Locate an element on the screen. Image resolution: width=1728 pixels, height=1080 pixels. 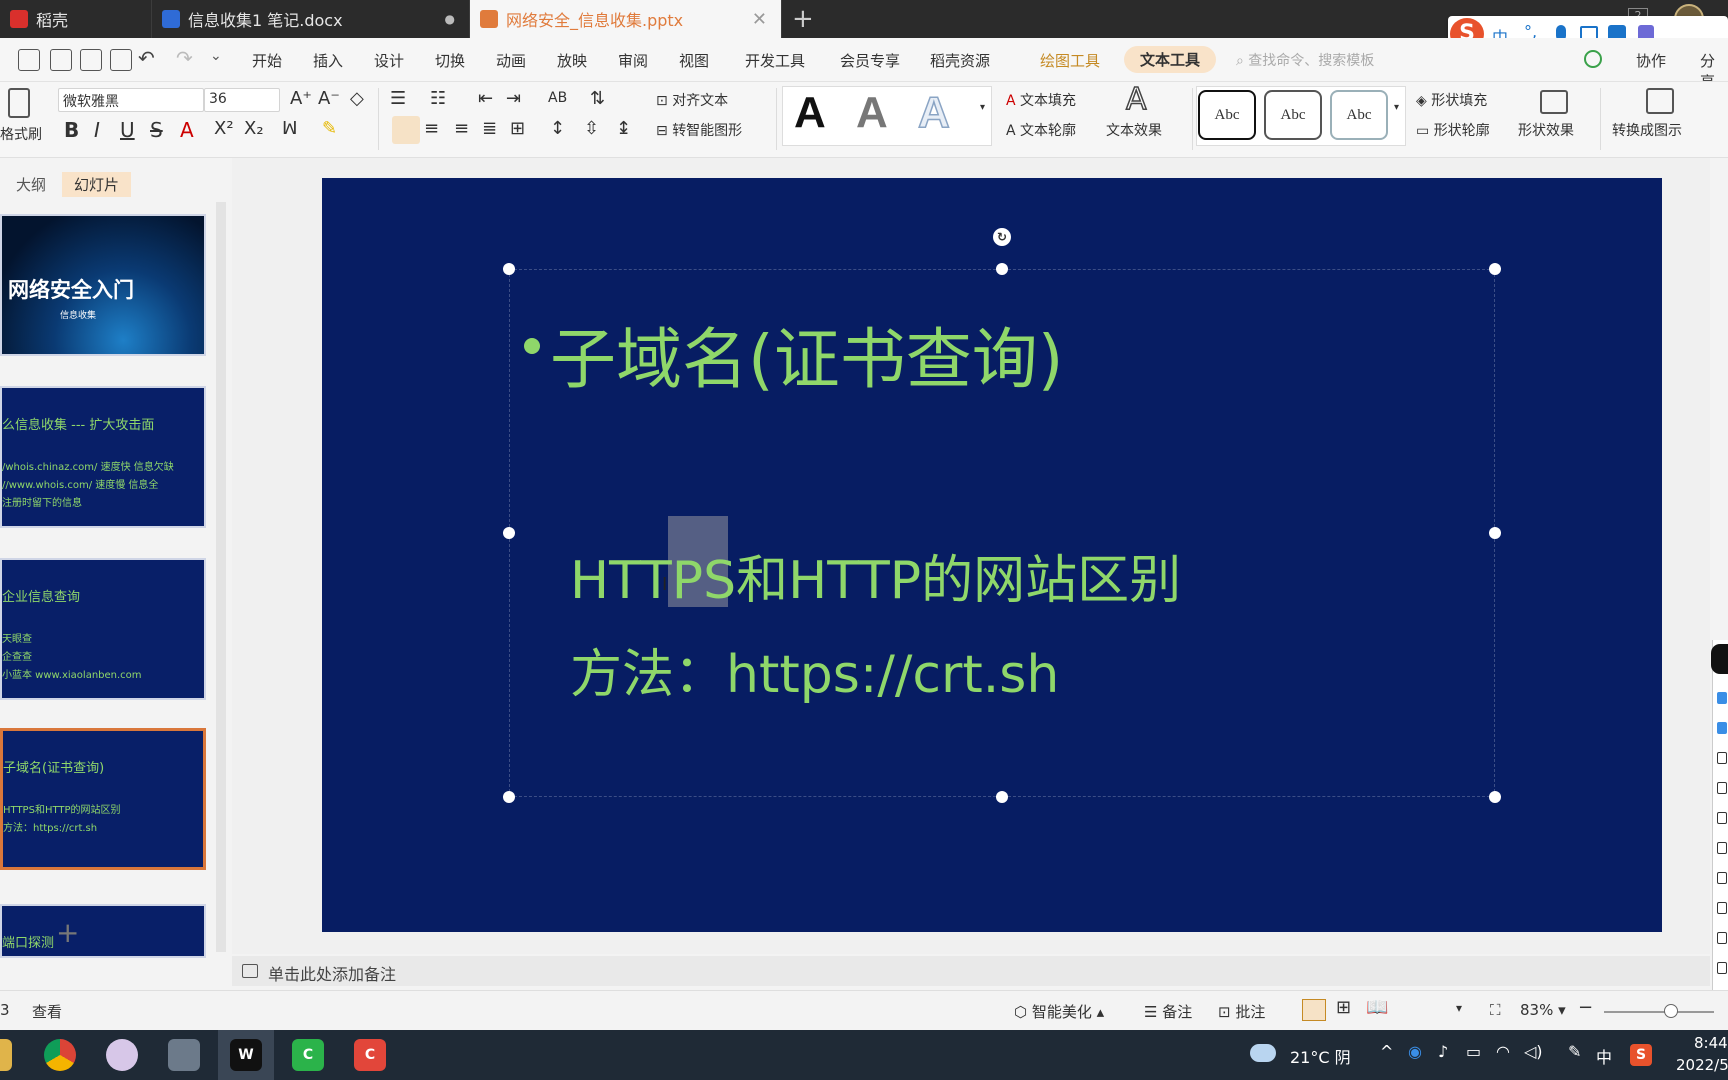
distribute-icon: ⊞ is located at coordinates (517, 128).